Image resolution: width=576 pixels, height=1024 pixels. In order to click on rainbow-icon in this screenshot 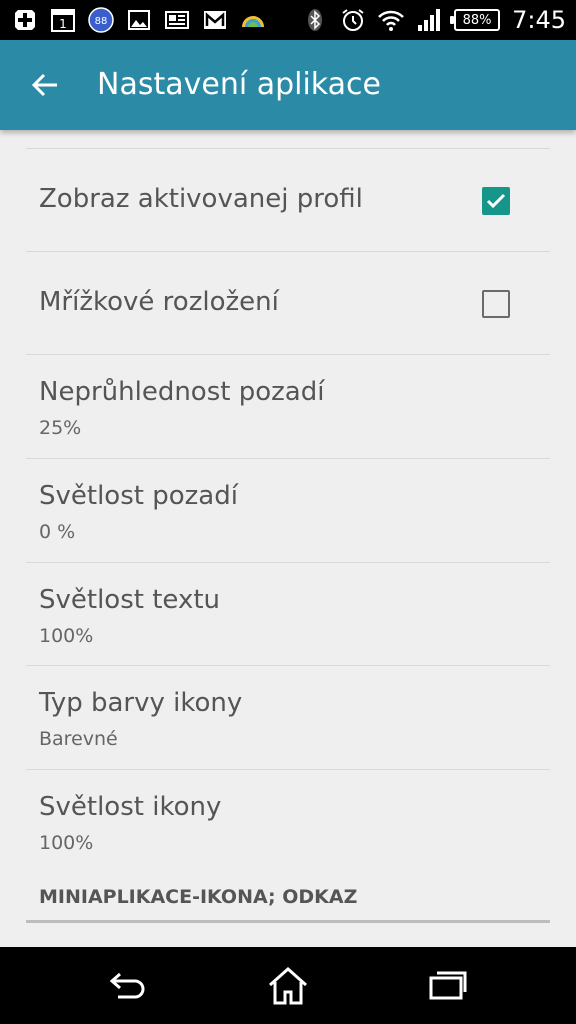, I will do `click(253, 20)`.